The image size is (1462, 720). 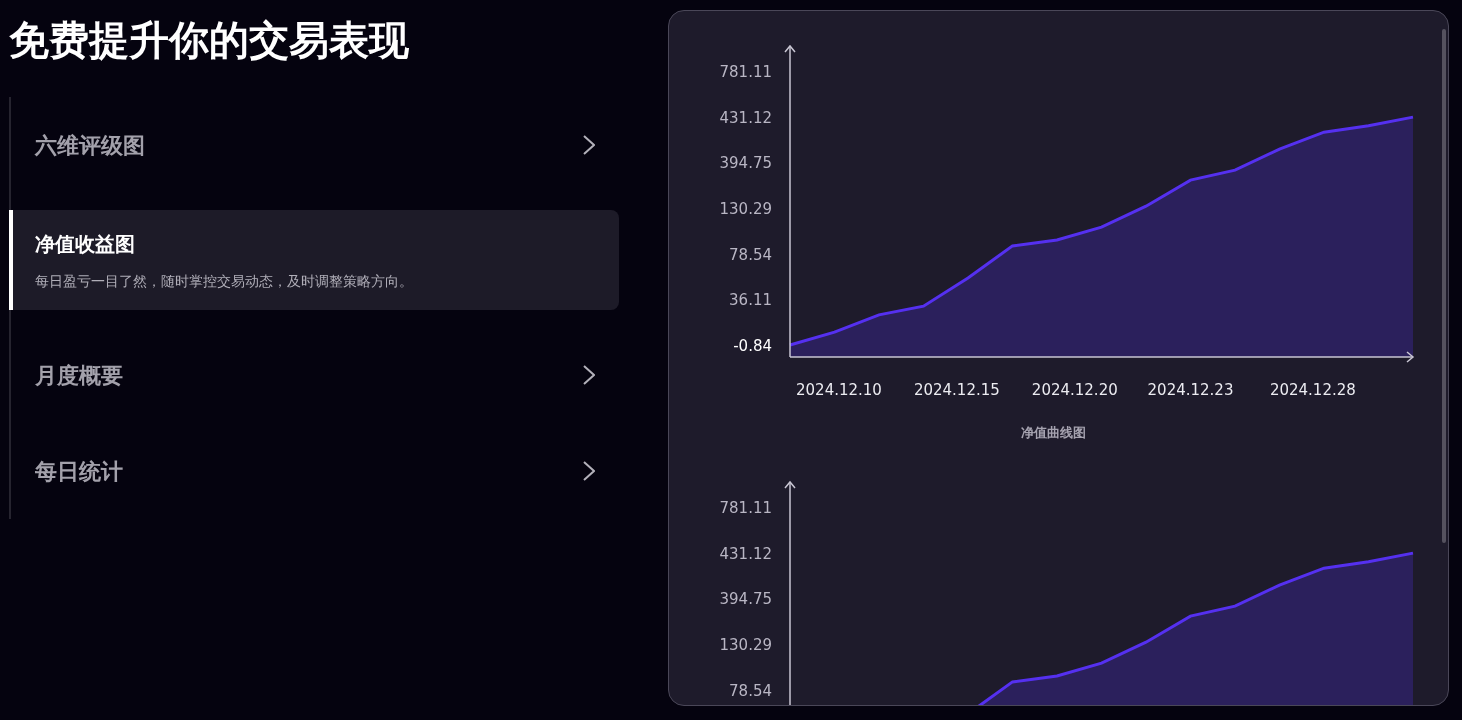 I want to click on x-tick-label: 2024.12.28, so click(x=1312, y=390).